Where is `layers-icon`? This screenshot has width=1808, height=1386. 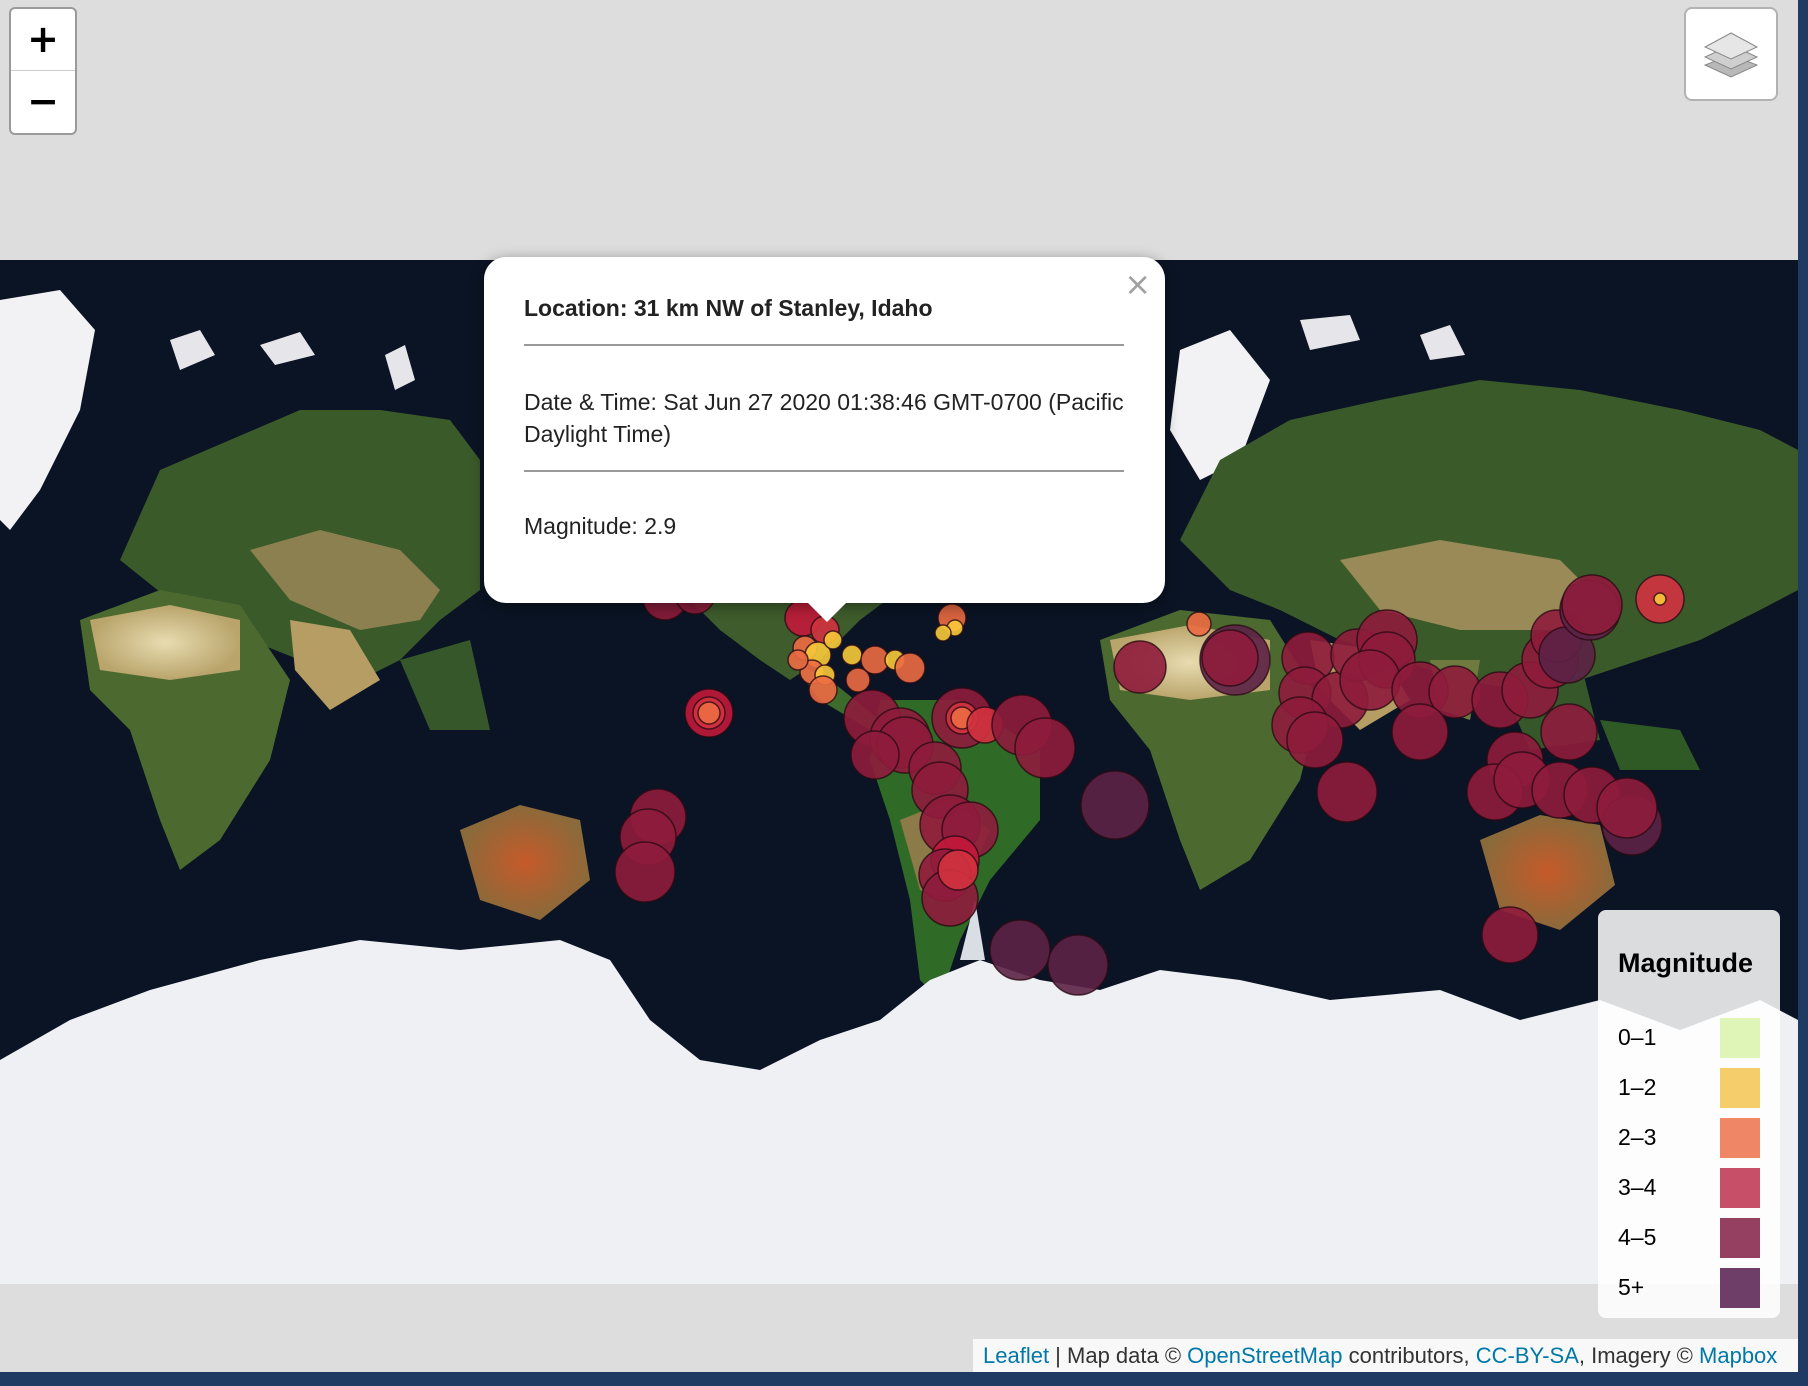 layers-icon is located at coordinates (1731, 55).